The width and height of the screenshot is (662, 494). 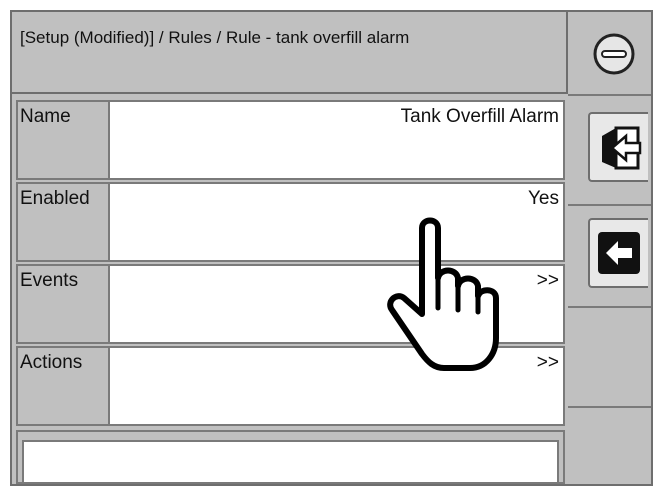 What do you see at coordinates (479, 116) in the screenshot?
I see `row-value: Tank Overfill Alarm` at bounding box center [479, 116].